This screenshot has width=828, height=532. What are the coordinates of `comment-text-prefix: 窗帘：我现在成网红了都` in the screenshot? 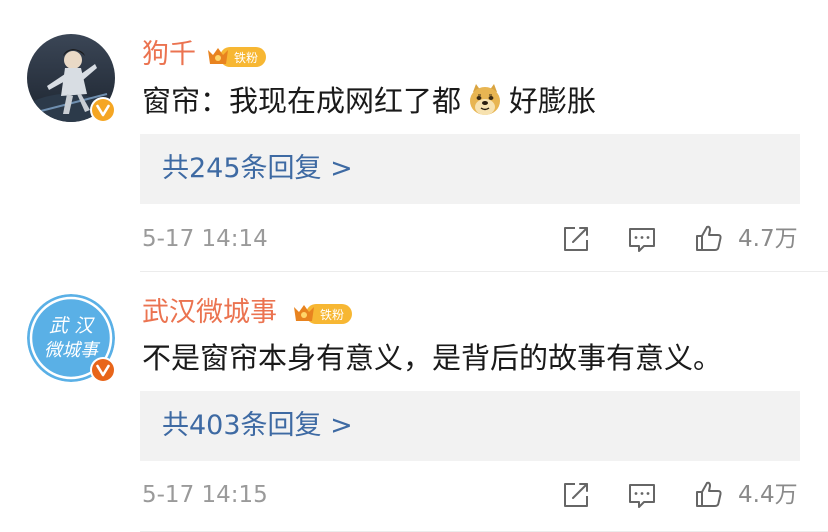 It's located at (302, 101).